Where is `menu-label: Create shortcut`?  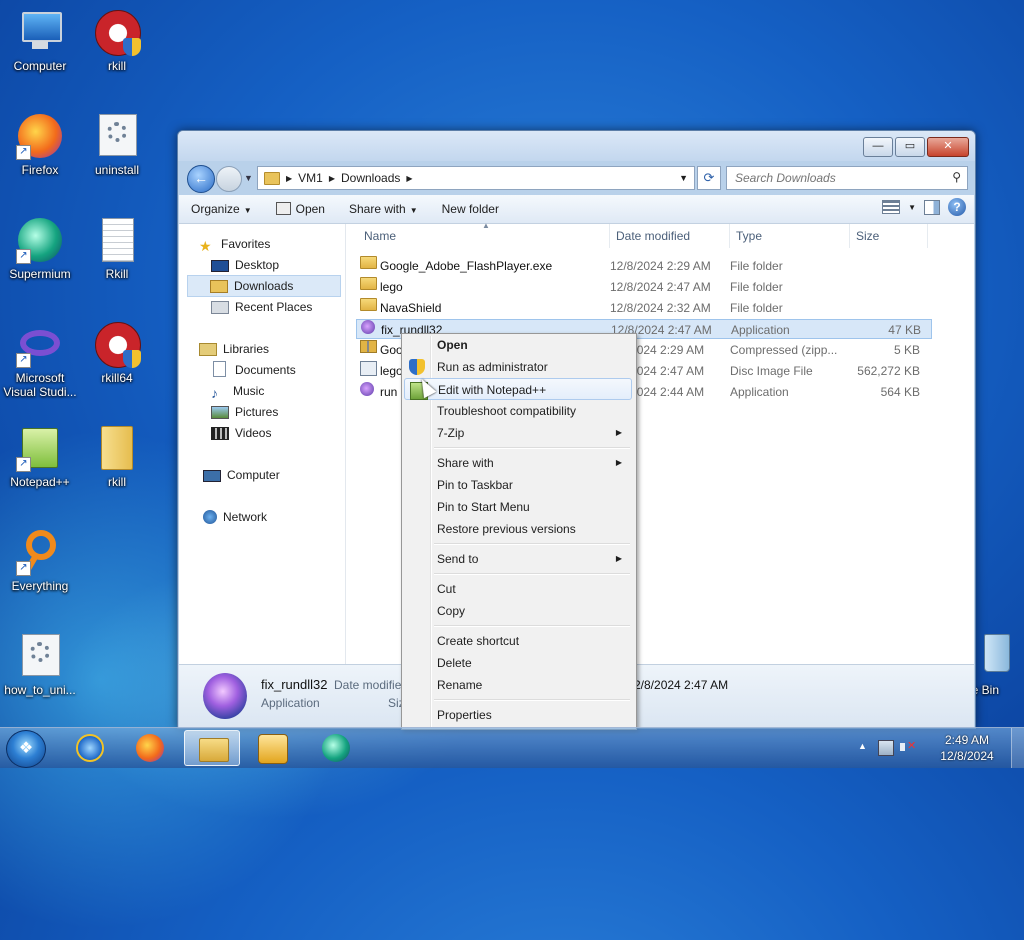 menu-label: Create shortcut is located at coordinates (478, 641).